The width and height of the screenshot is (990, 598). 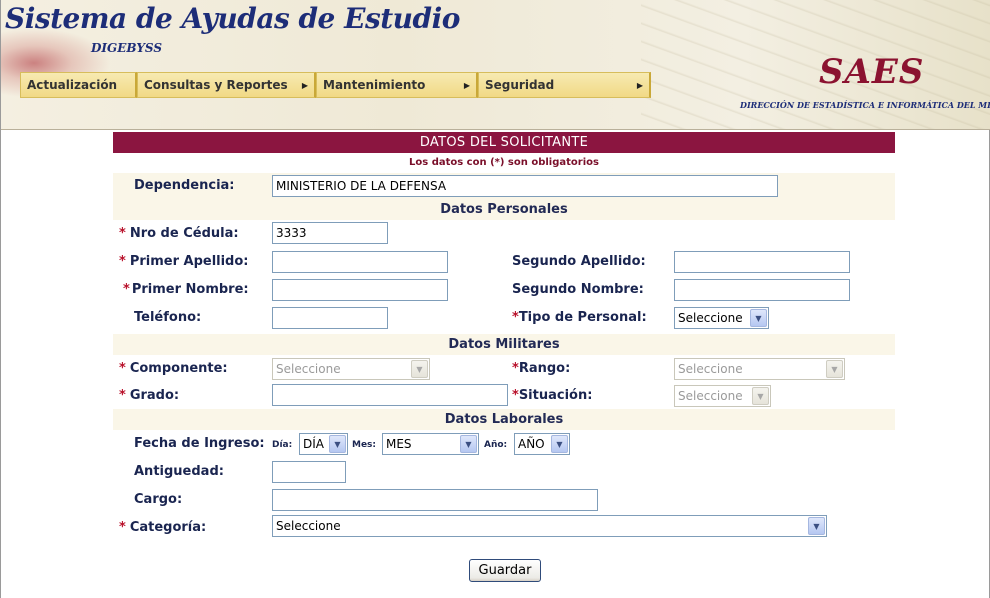 I want to click on row-dependencia: Dependencia:, so click(x=504, y=186).